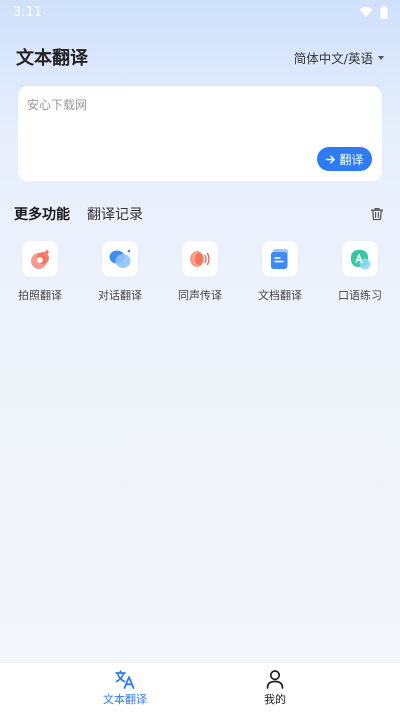 This screenshot has height=712, width=400. I want to click on chat-bubbles-icon, so click(120, 258).